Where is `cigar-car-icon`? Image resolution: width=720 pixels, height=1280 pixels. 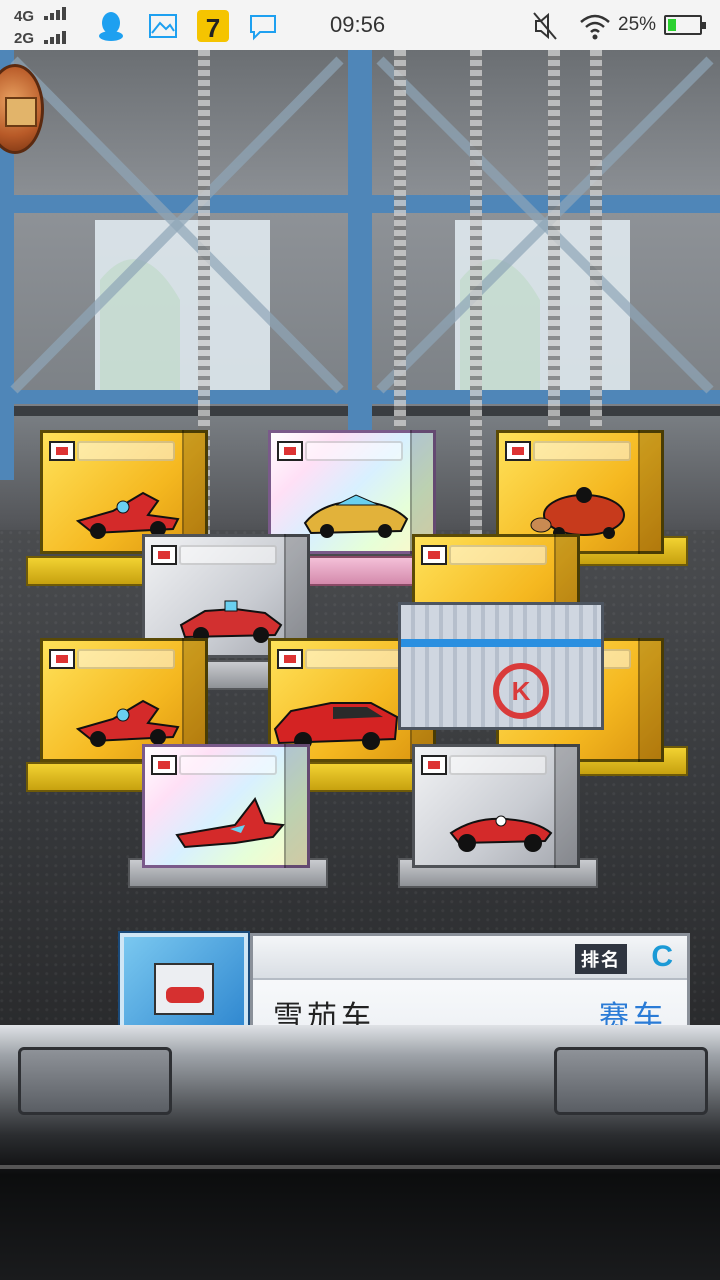
cigar-car-icon is located at coordinates (501, 833).